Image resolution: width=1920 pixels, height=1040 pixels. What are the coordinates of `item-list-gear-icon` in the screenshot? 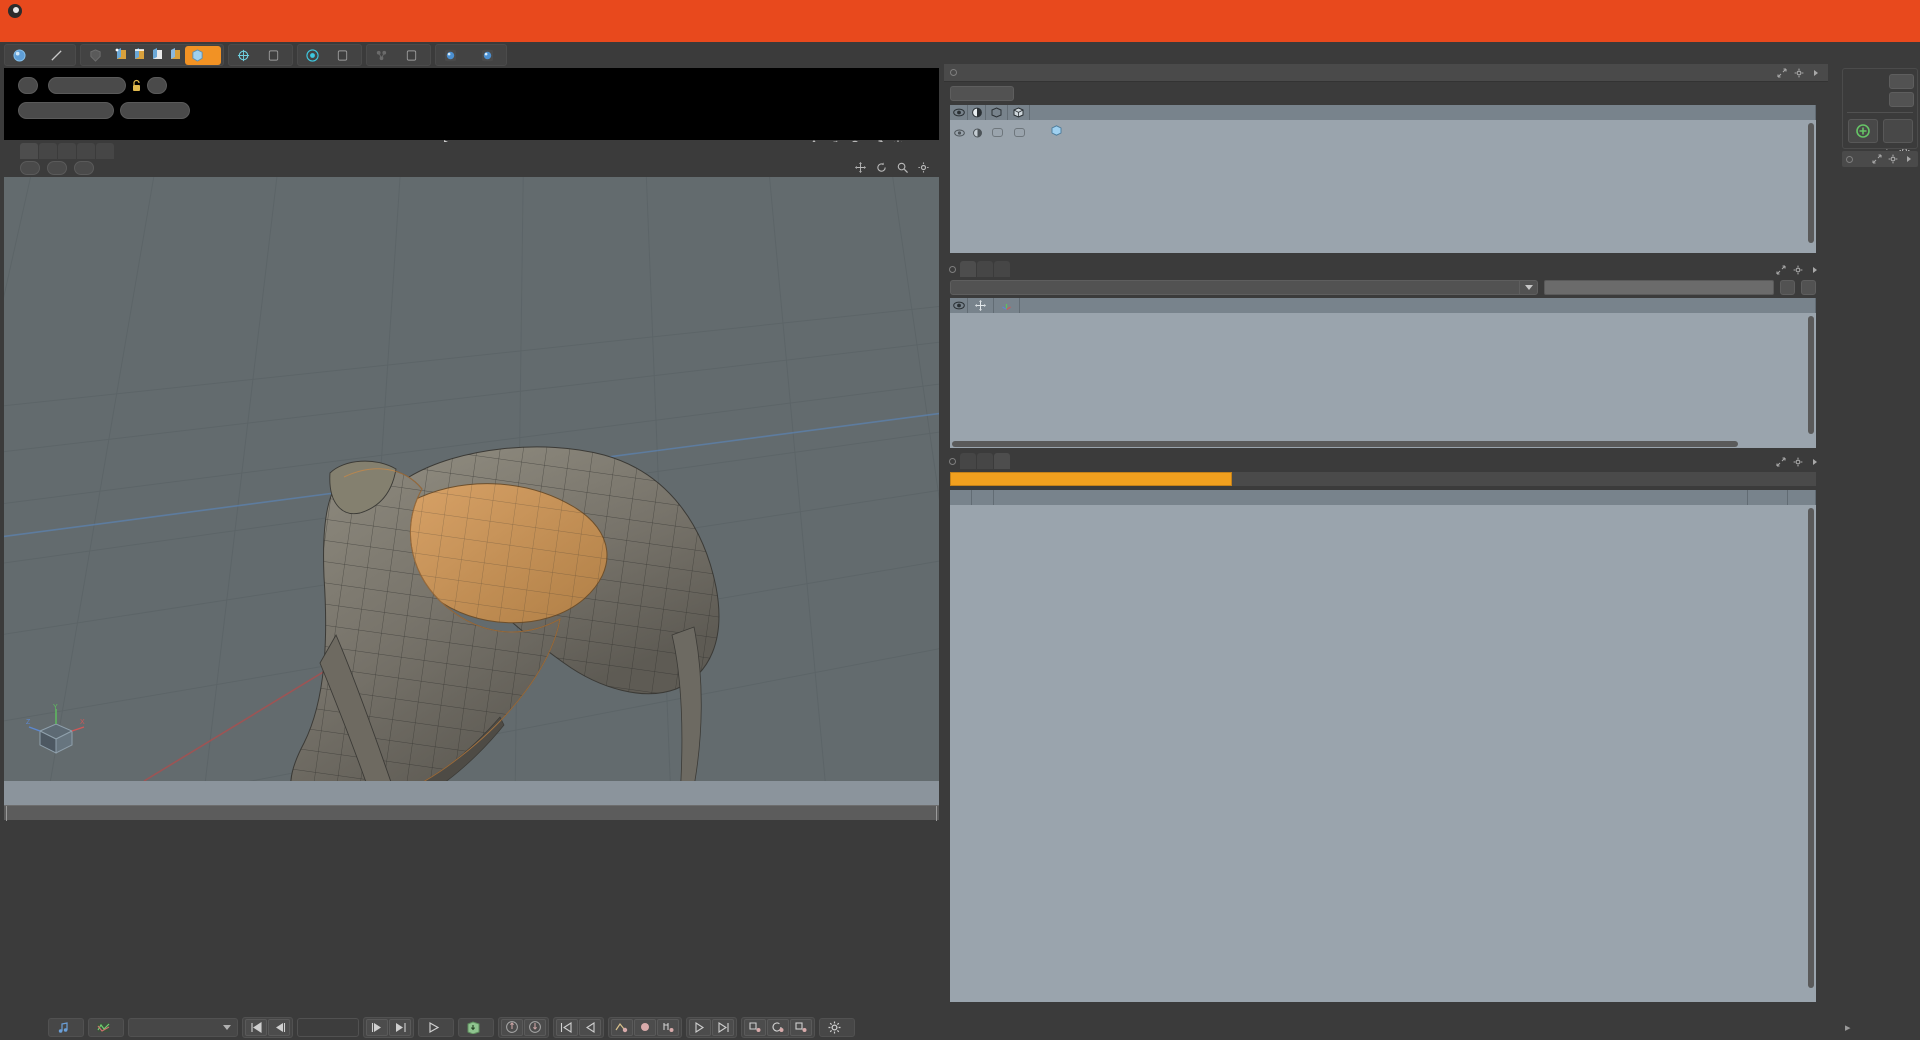 It's located at (1798, 270).